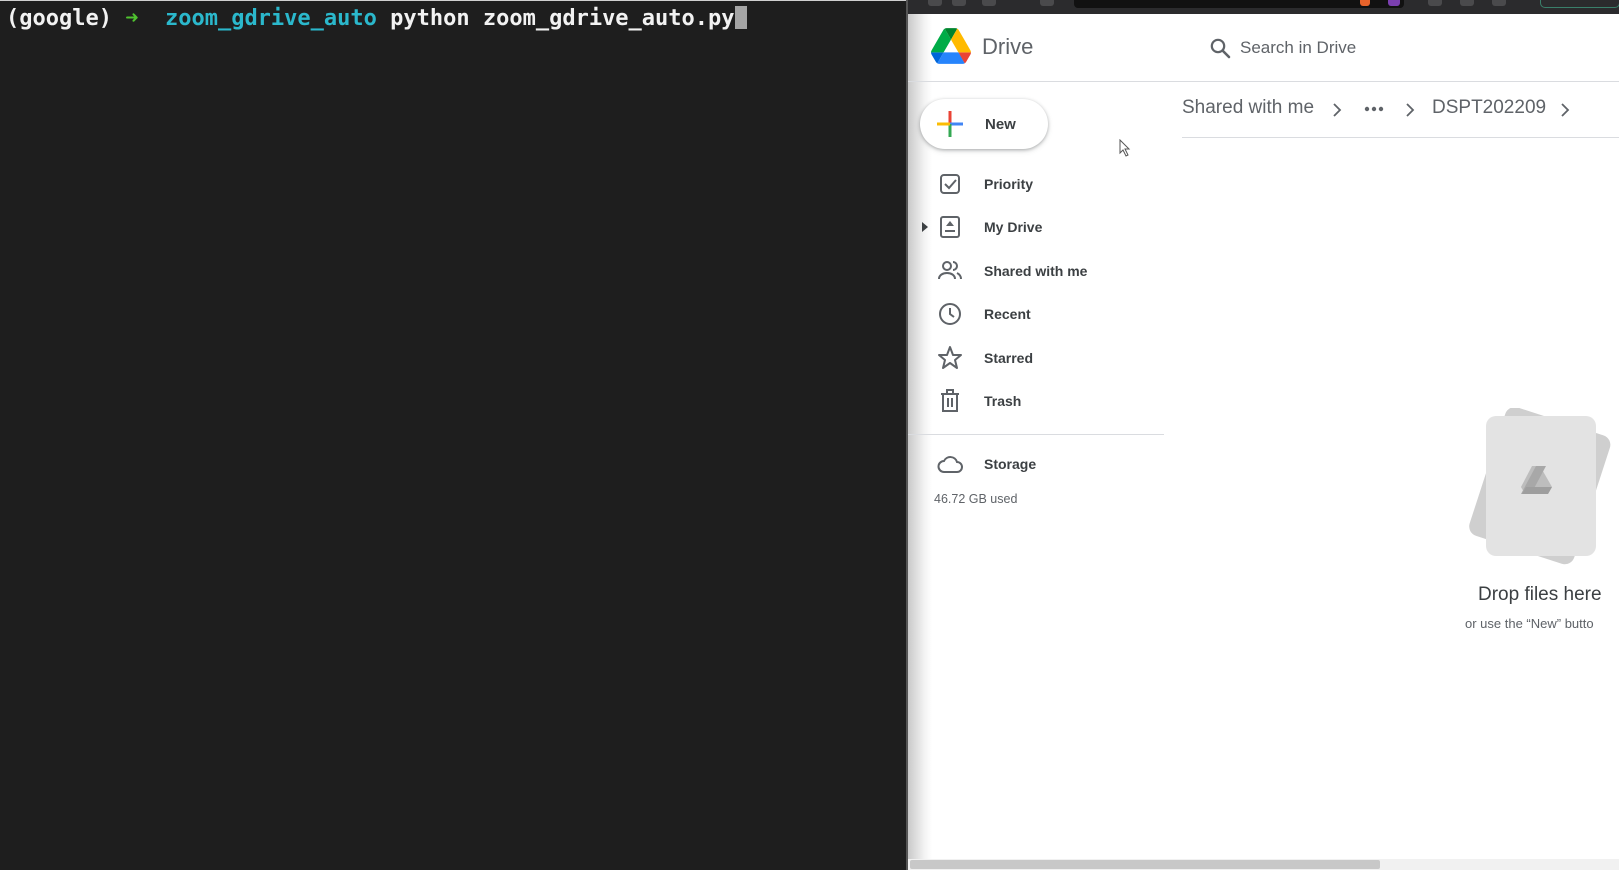 The height and width of the screenshot is (870, 1619). I want to click on sidebar-item-priority: Priority, so click(1036, 184).